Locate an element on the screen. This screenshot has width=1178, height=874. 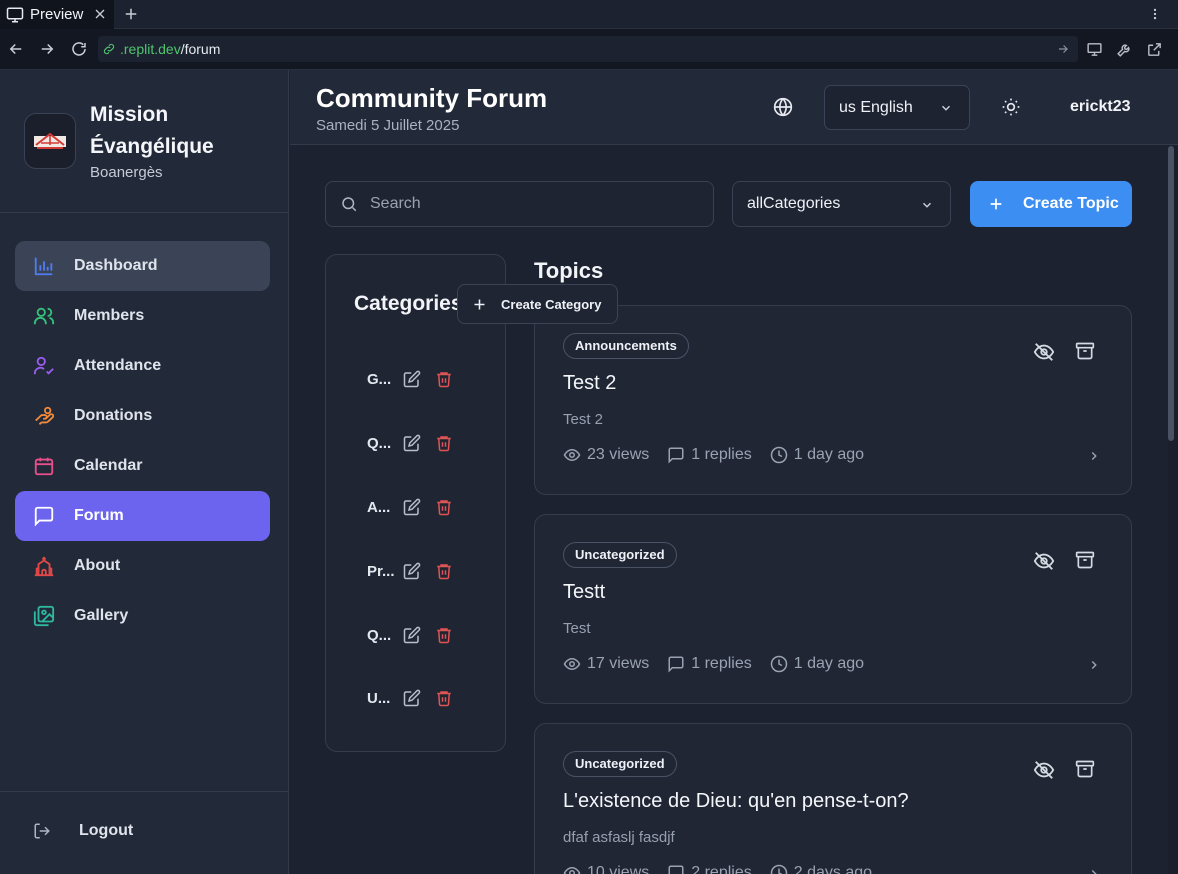
topic-title: Testt is located at coordinates (584, 592).